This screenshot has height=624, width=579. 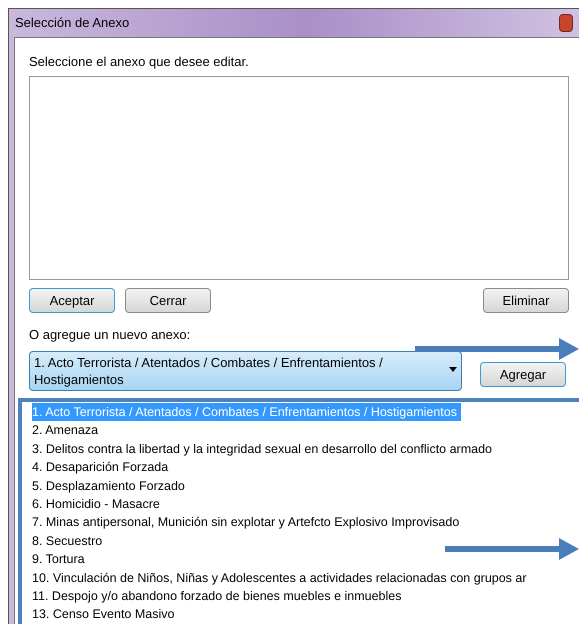 What do you see at coordinates (102, 467) in the screenshot?
I see `dropdown-option: 4. Desaparición Forzada` at bounding box center [102, 467].